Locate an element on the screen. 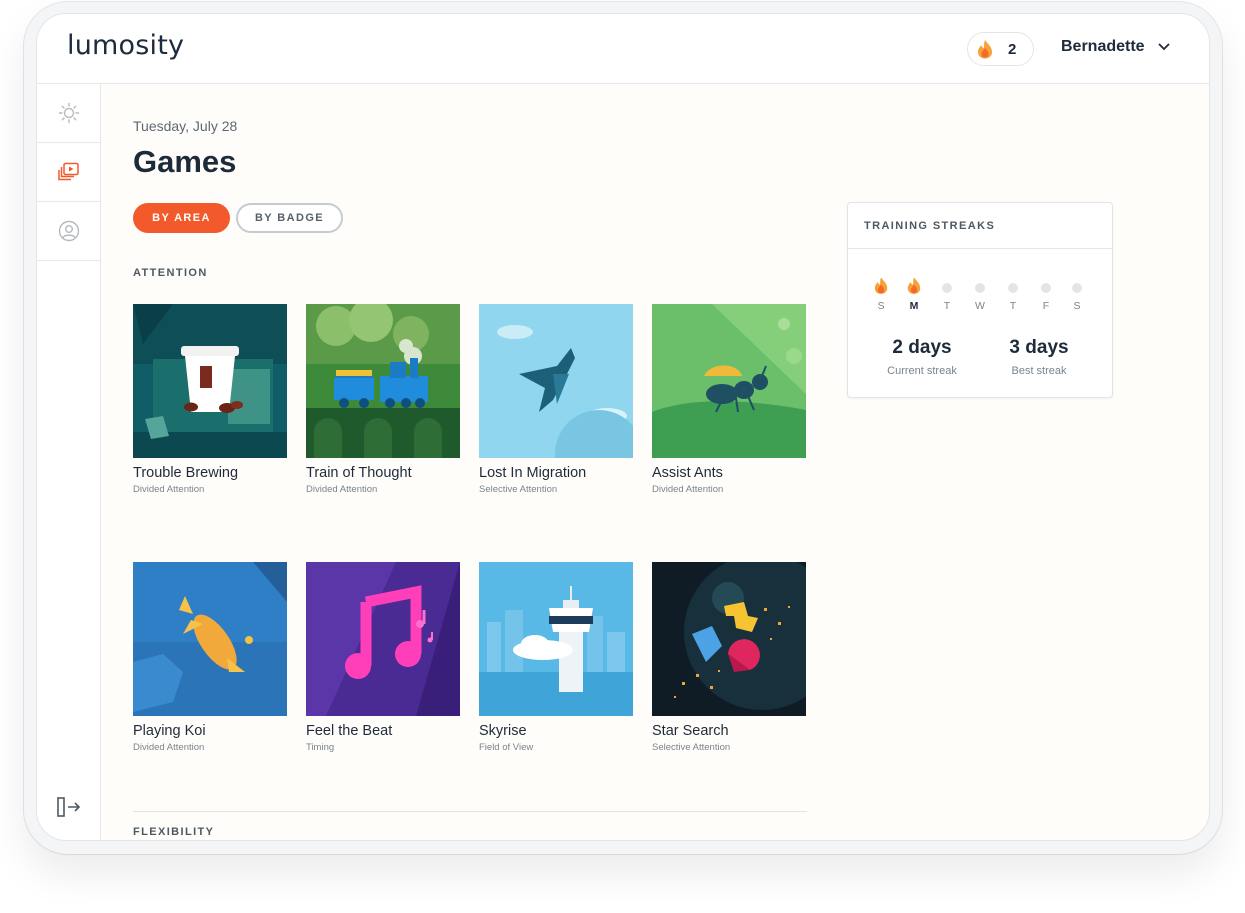  sun-icon is located at coordinates (68, 113).